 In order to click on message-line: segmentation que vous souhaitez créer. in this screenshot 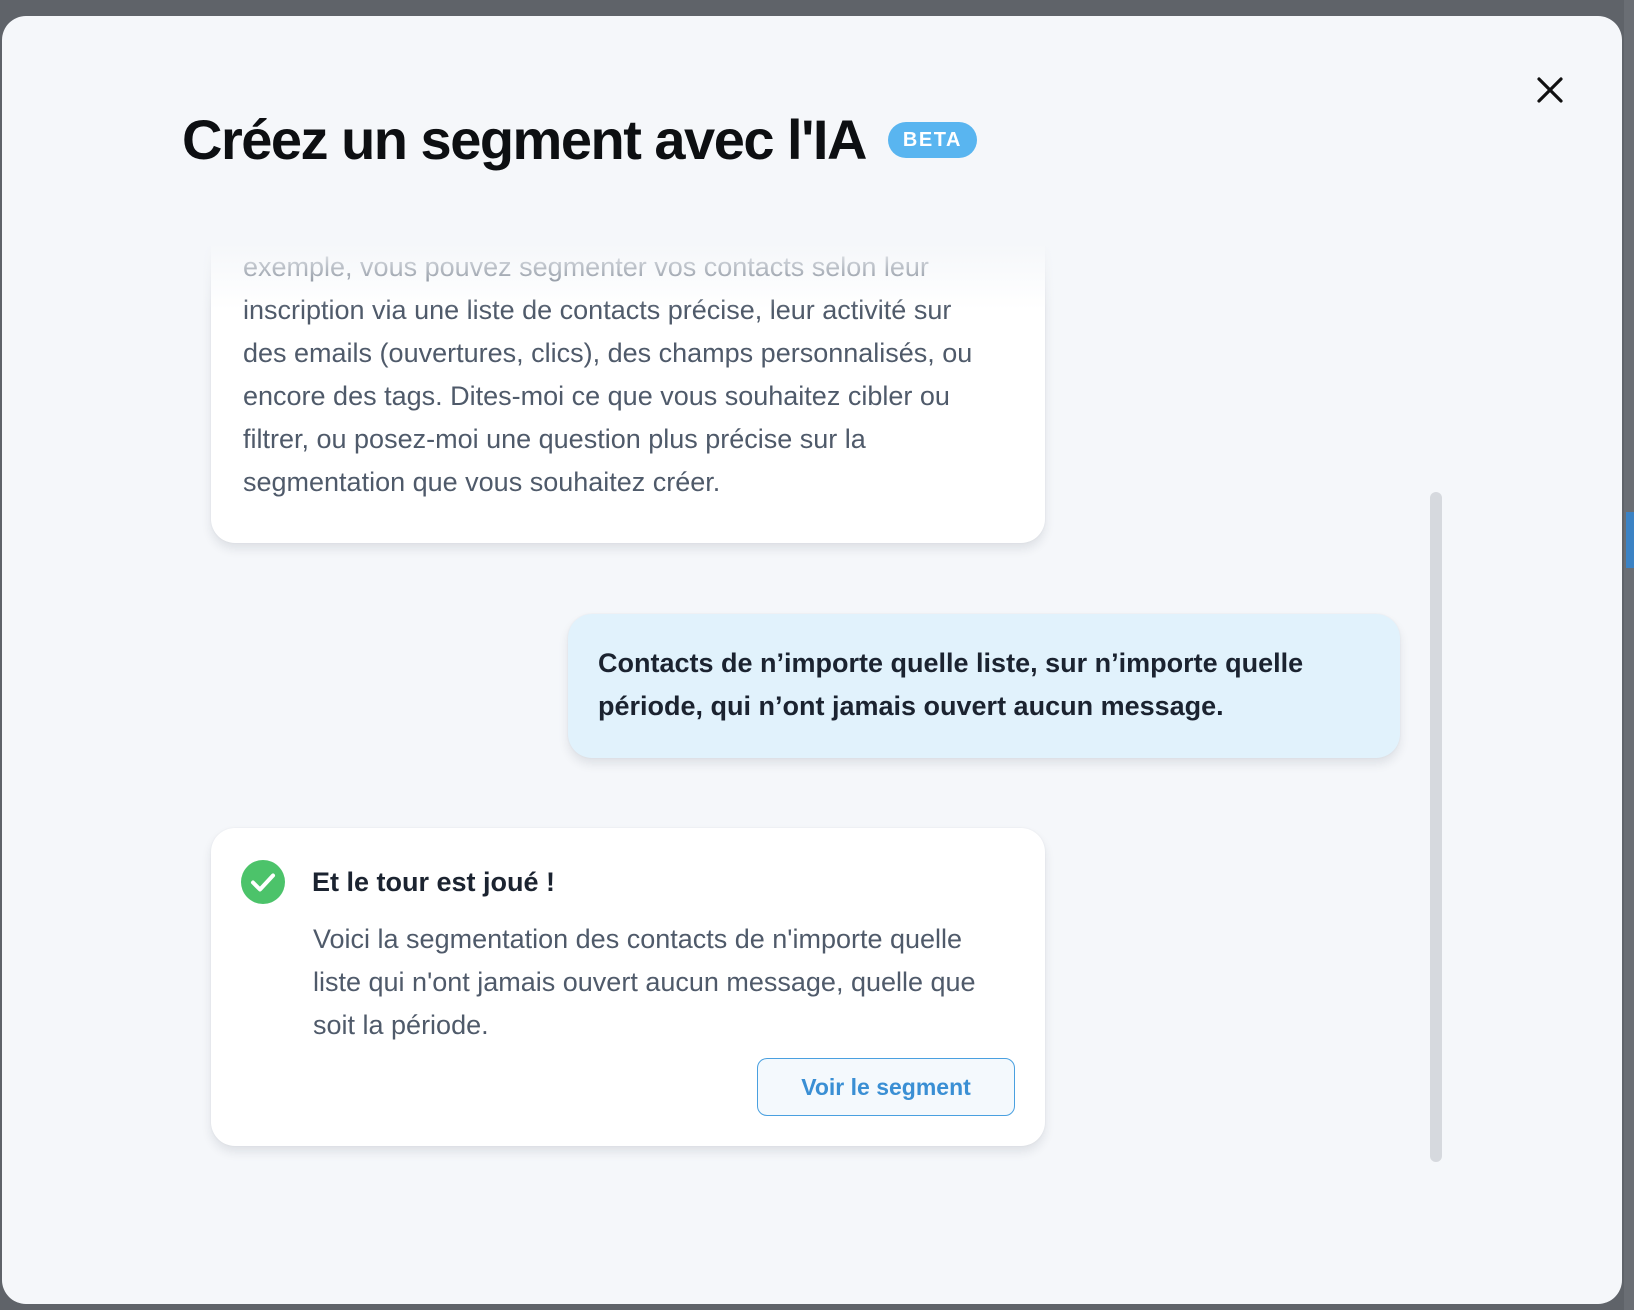, I will do `click(482, 482)`.